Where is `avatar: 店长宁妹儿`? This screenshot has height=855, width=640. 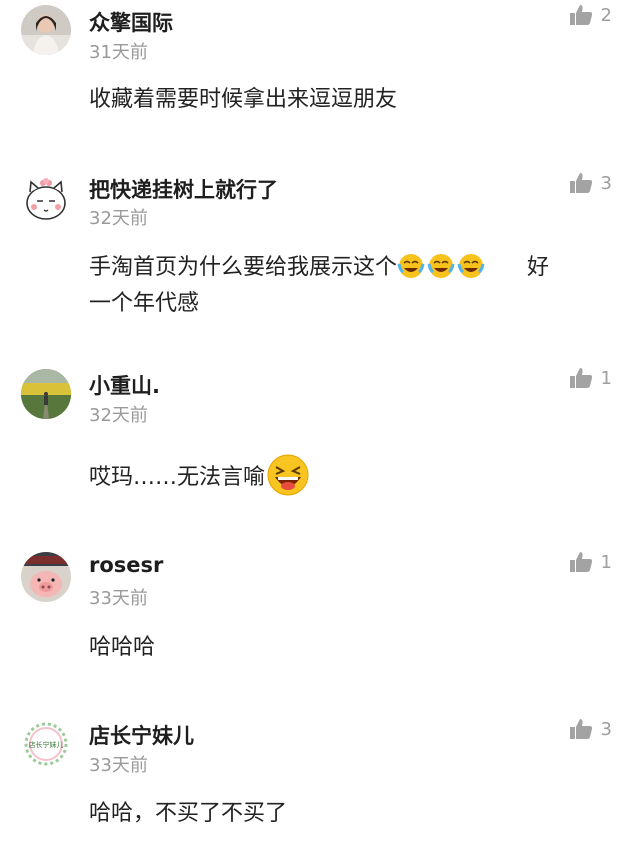
avatar: 店长宁妹儿 is located at coordinates (46, 744).